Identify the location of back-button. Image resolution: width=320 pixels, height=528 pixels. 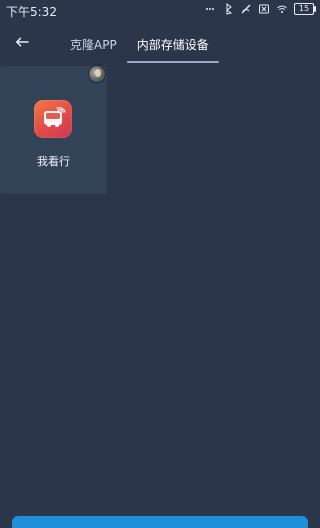
(22, 44).